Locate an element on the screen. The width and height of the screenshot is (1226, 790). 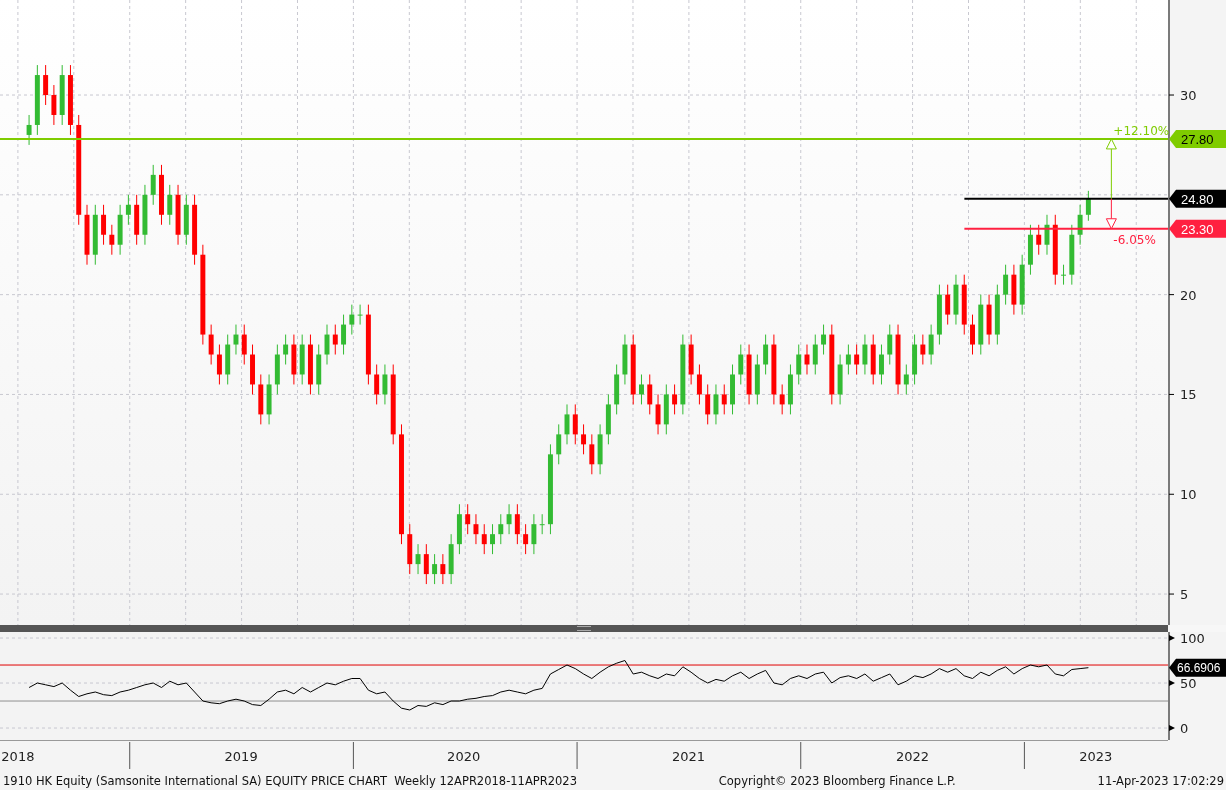
year-label: 2021 is located at coordinates (688, 756).